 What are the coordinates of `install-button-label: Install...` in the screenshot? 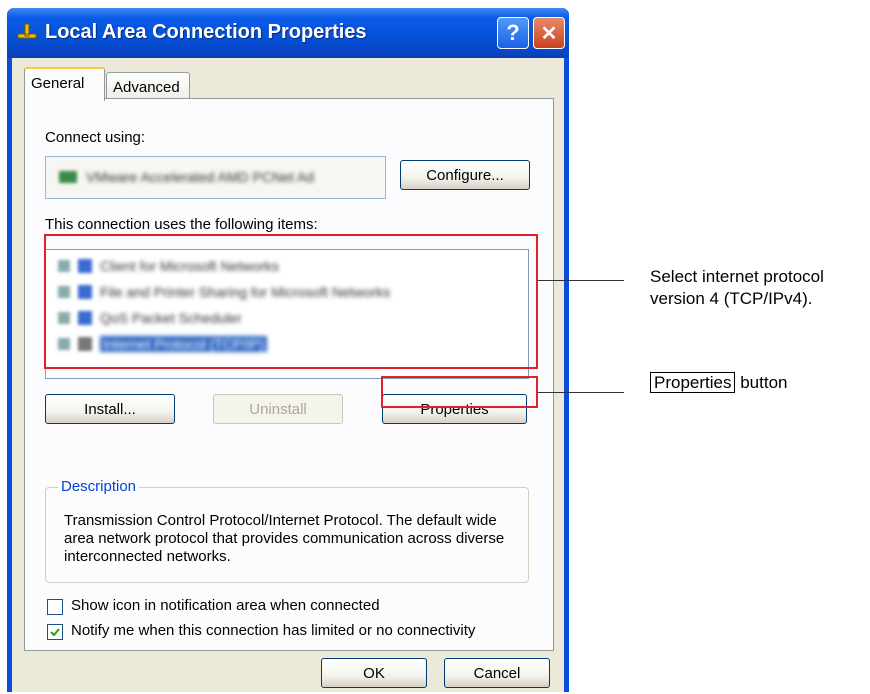 It's located at (110, 409).